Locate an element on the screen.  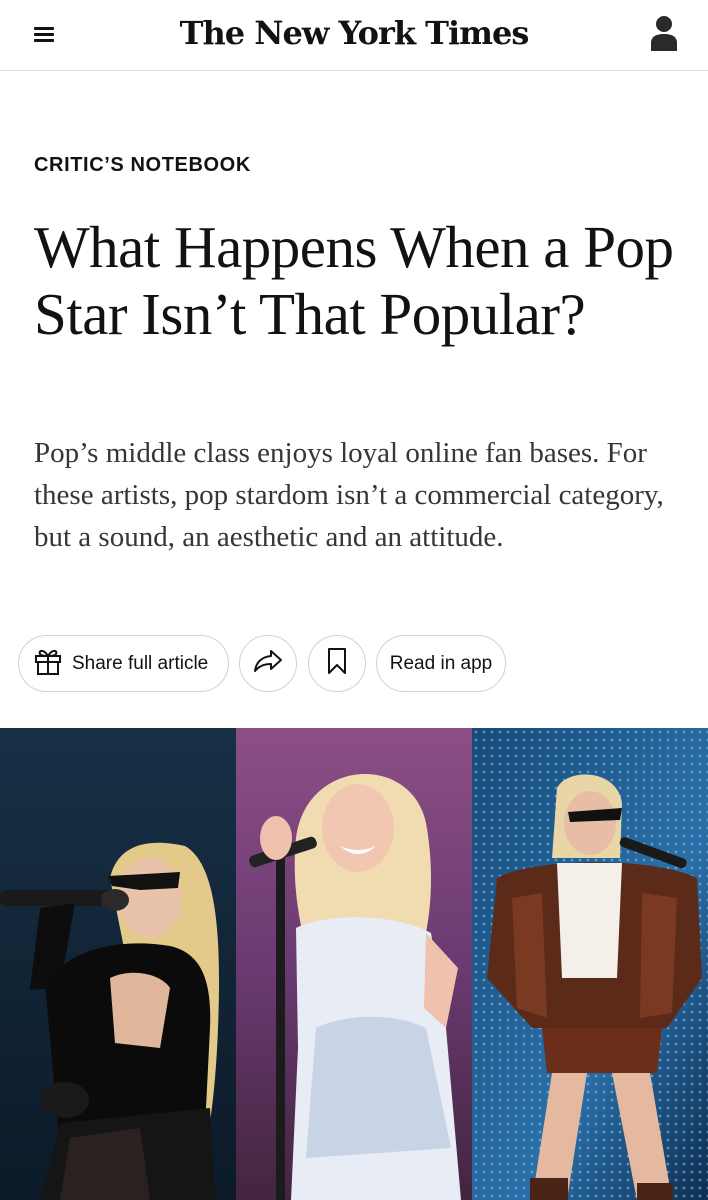
photo-panel-left is located at coordinates (118, 964).